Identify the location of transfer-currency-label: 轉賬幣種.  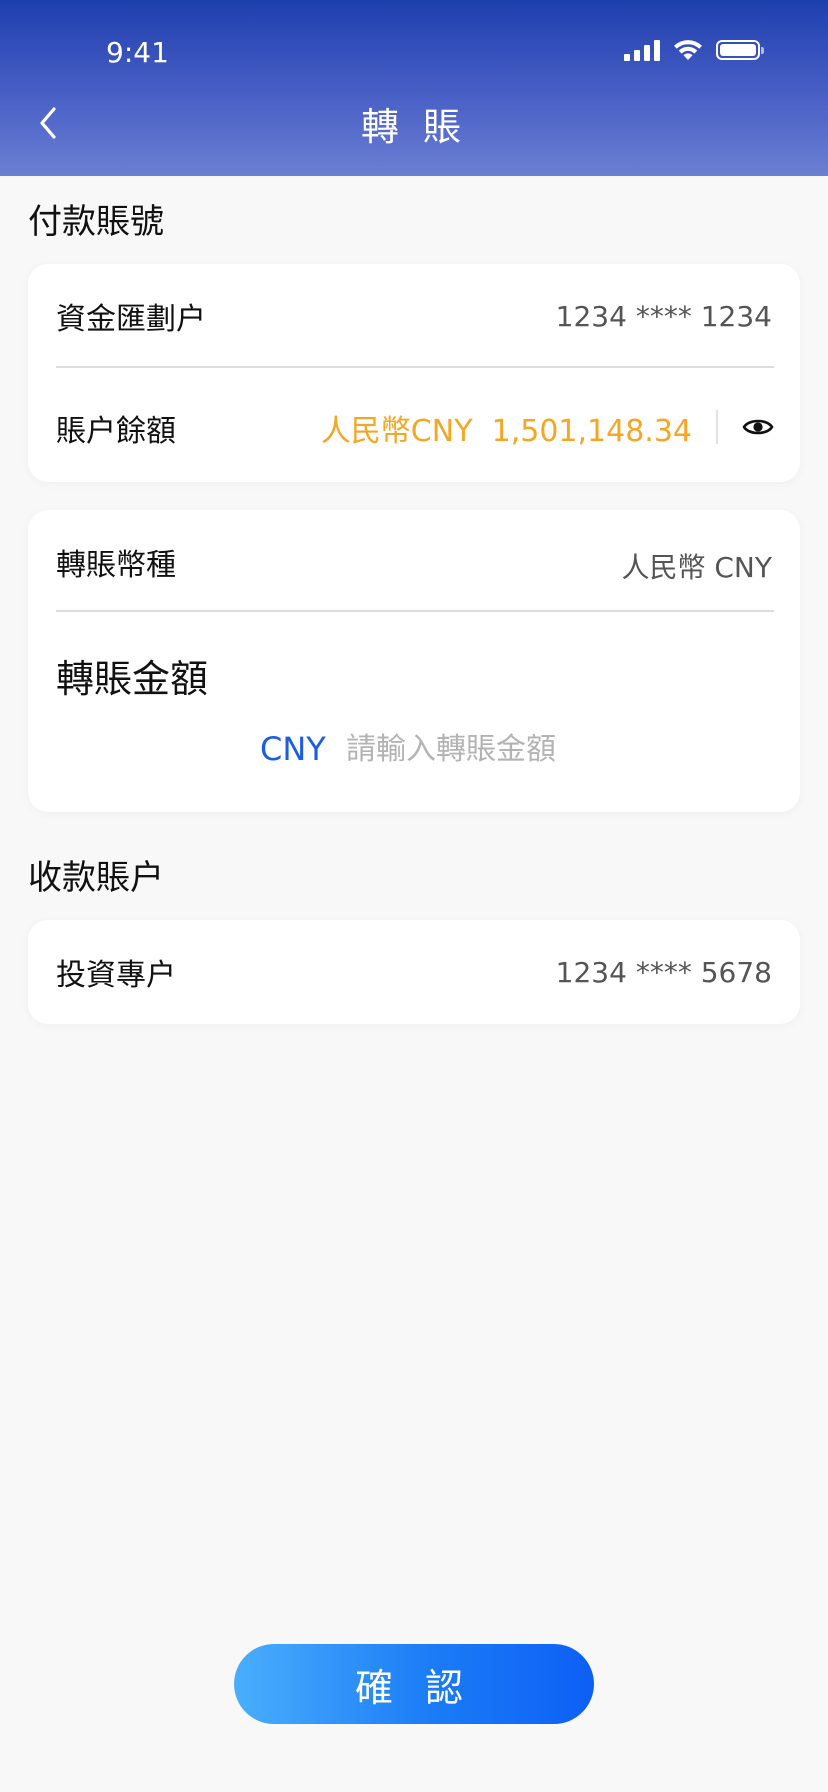
(116, 565).